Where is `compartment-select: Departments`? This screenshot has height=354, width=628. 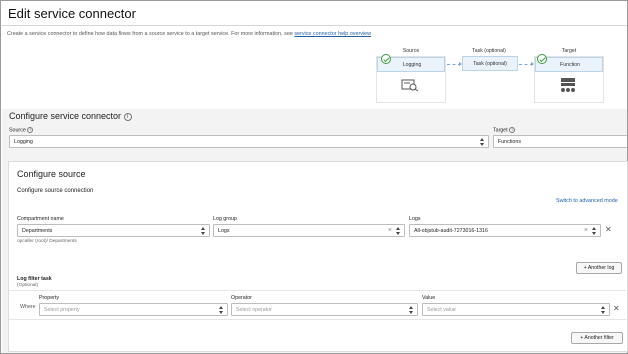 compartment-select: Departments is located at coordinates (113, 230).